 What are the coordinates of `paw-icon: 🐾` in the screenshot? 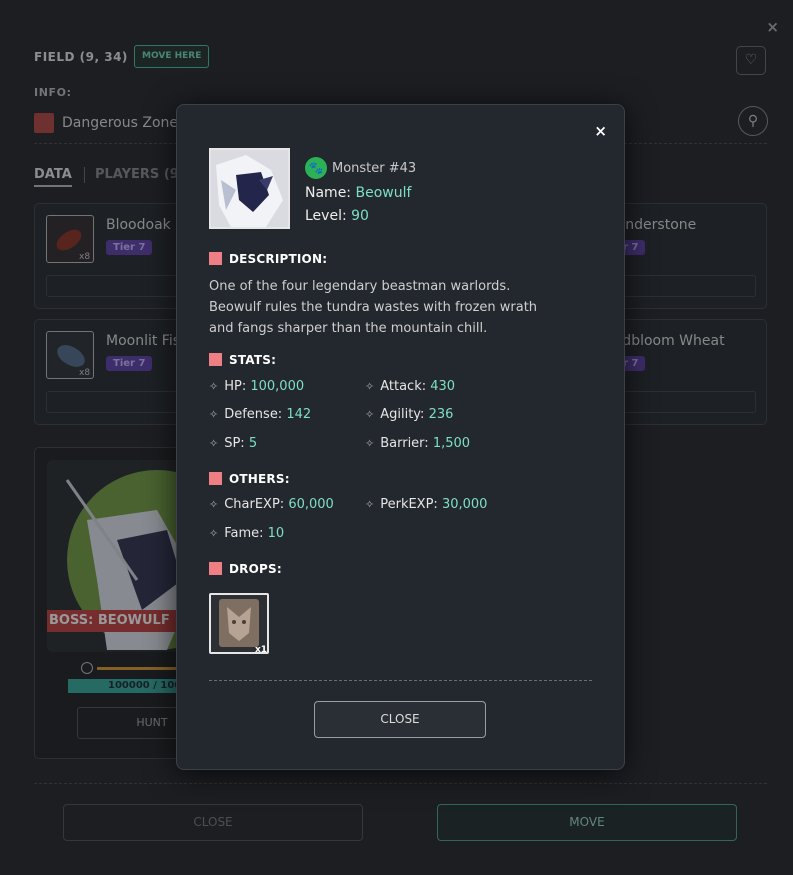 It's located at (316, 168).